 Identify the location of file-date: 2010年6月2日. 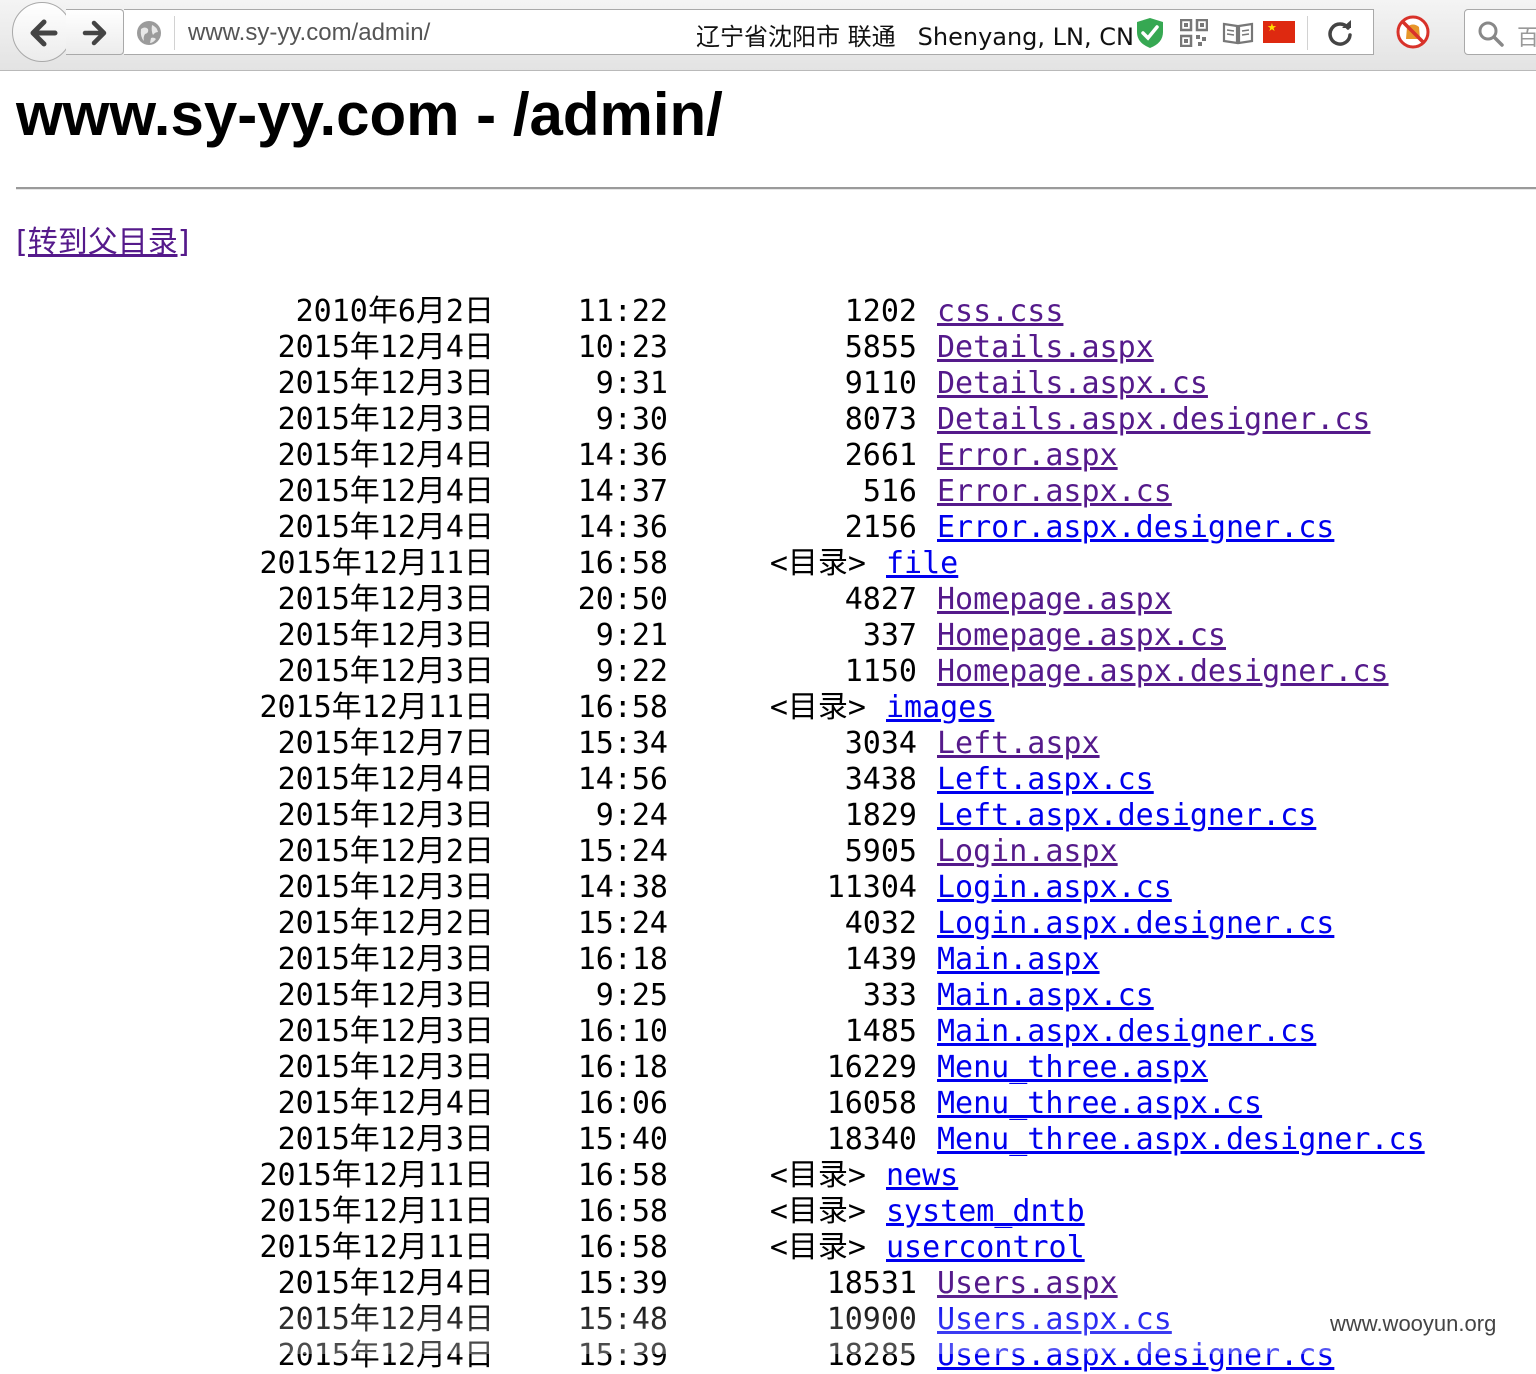
(394, 311).